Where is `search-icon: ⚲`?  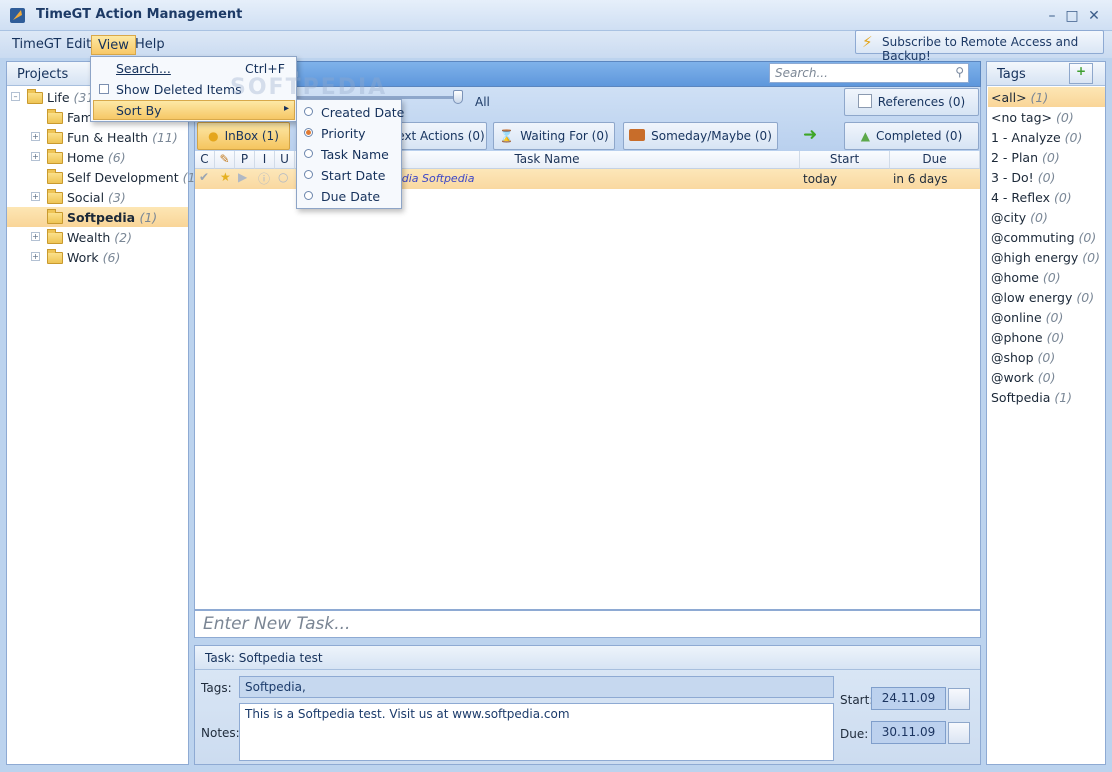
search-icon: ⚲ is located at coordinates (959, 72).